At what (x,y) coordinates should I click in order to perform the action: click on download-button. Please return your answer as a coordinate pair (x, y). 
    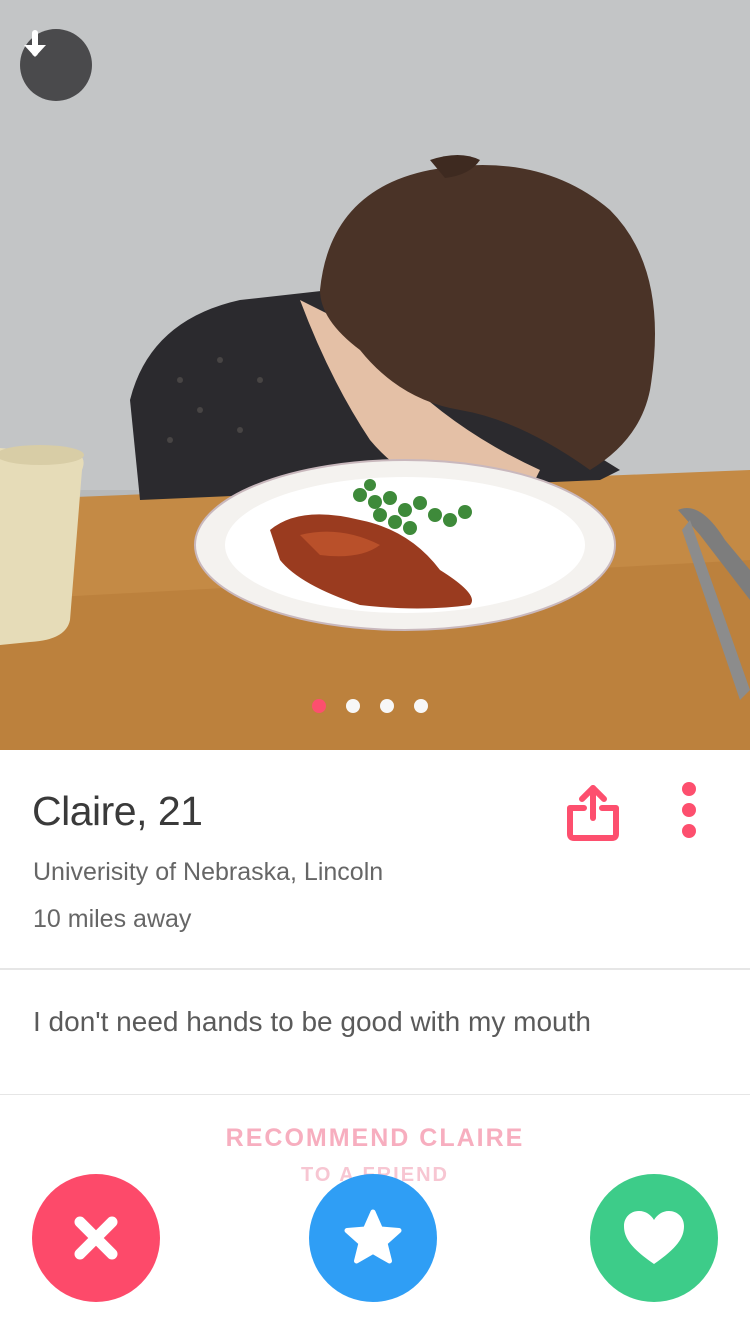
    Looking at the image, I should click on (56, 65).